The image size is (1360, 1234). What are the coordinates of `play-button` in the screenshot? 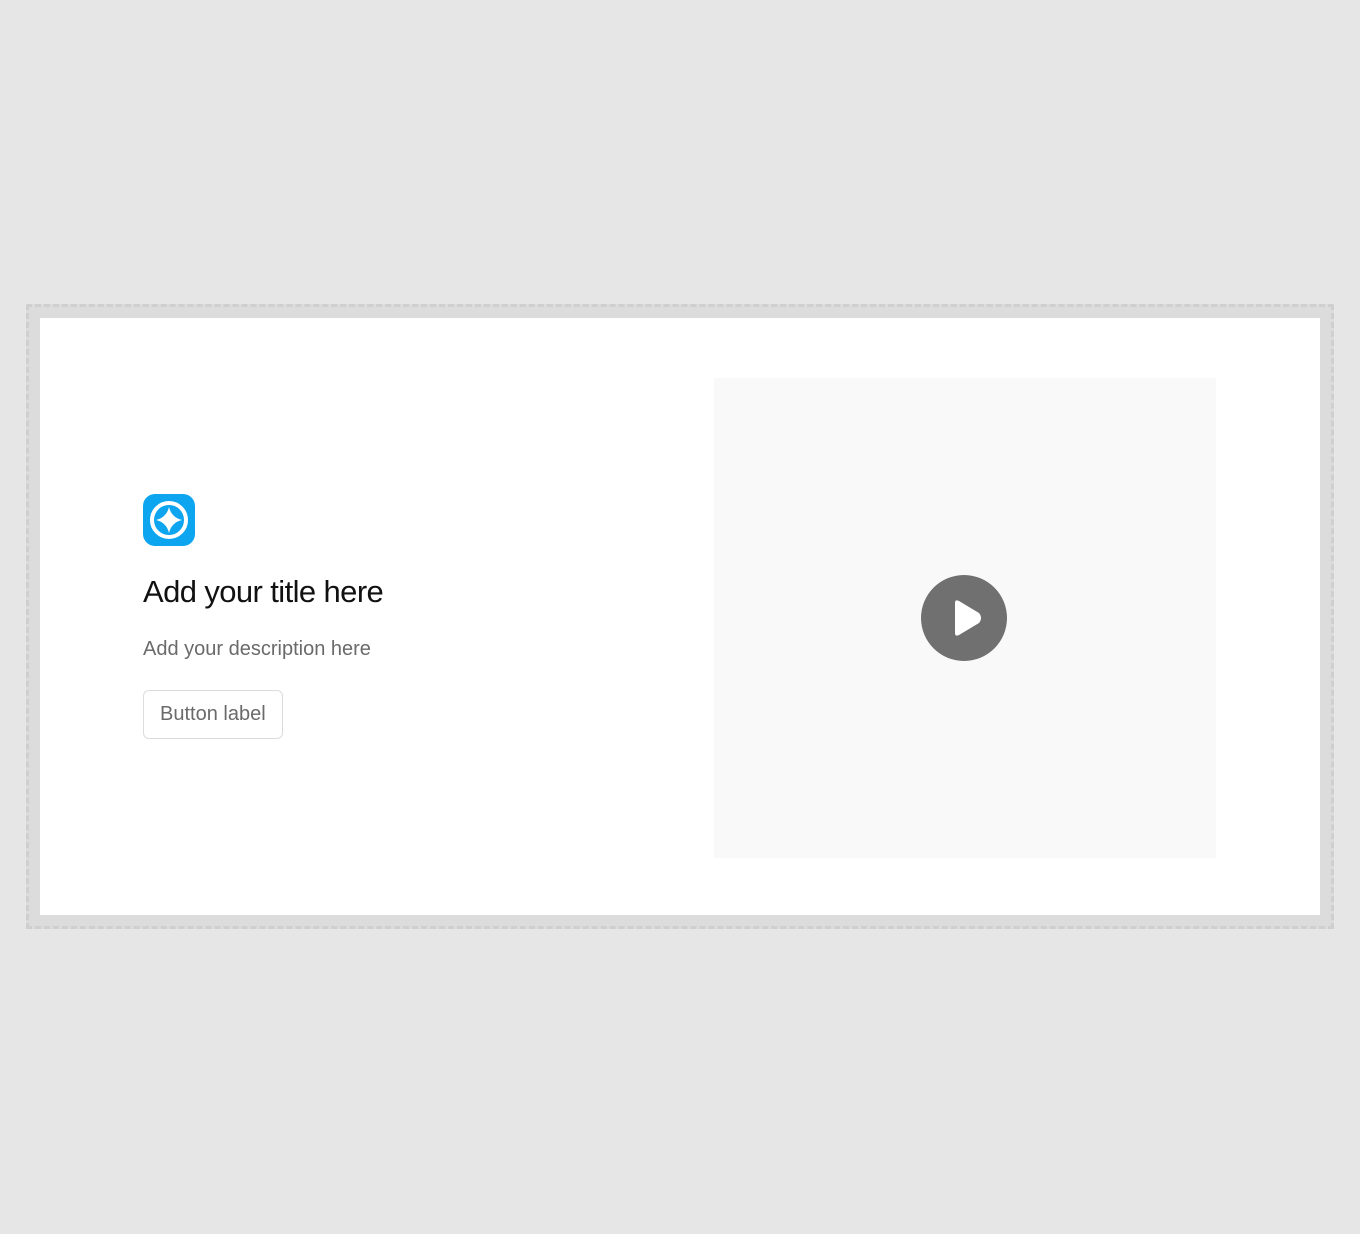 It's located at (964, 618).